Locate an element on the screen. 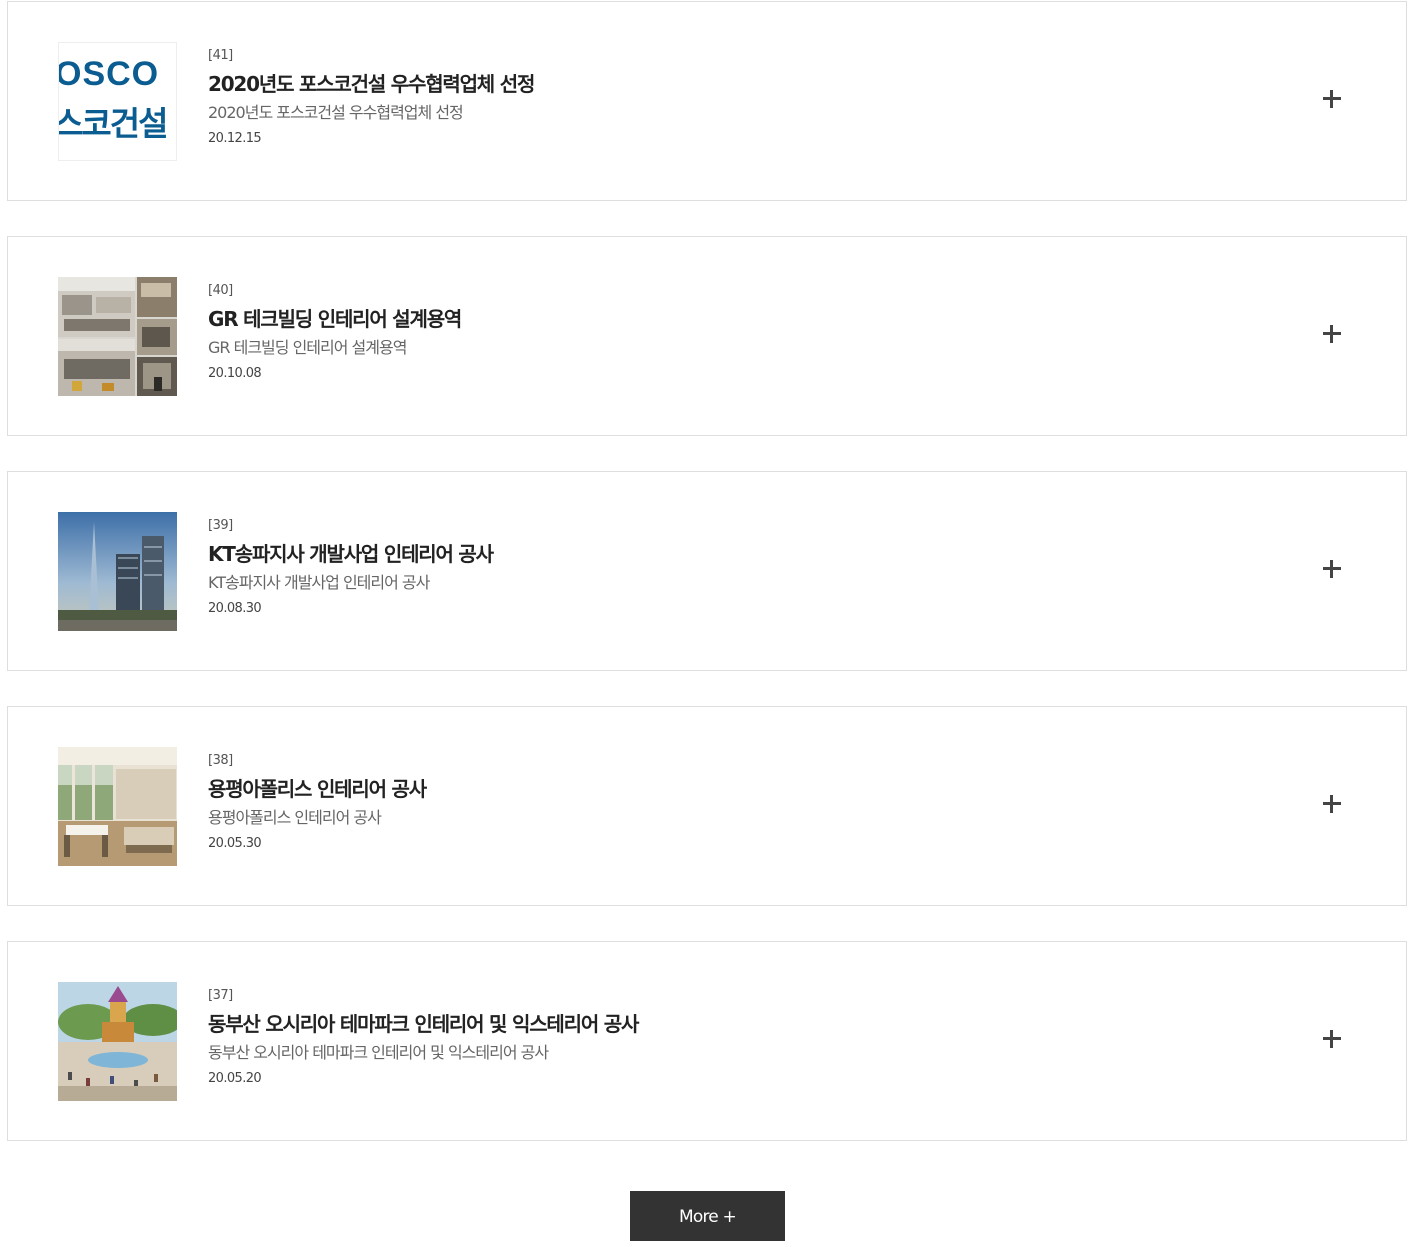  project-date: 20.10.08 is located at coordinates (235, 373).